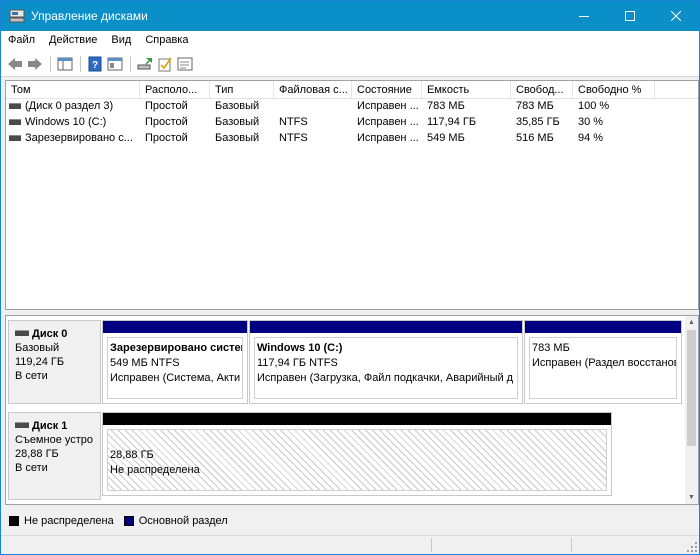  What do you see at coordinates (594, 106) in the screenshot?
I see `volume-percent-free: 100 %` at bounding box center [594, 106].